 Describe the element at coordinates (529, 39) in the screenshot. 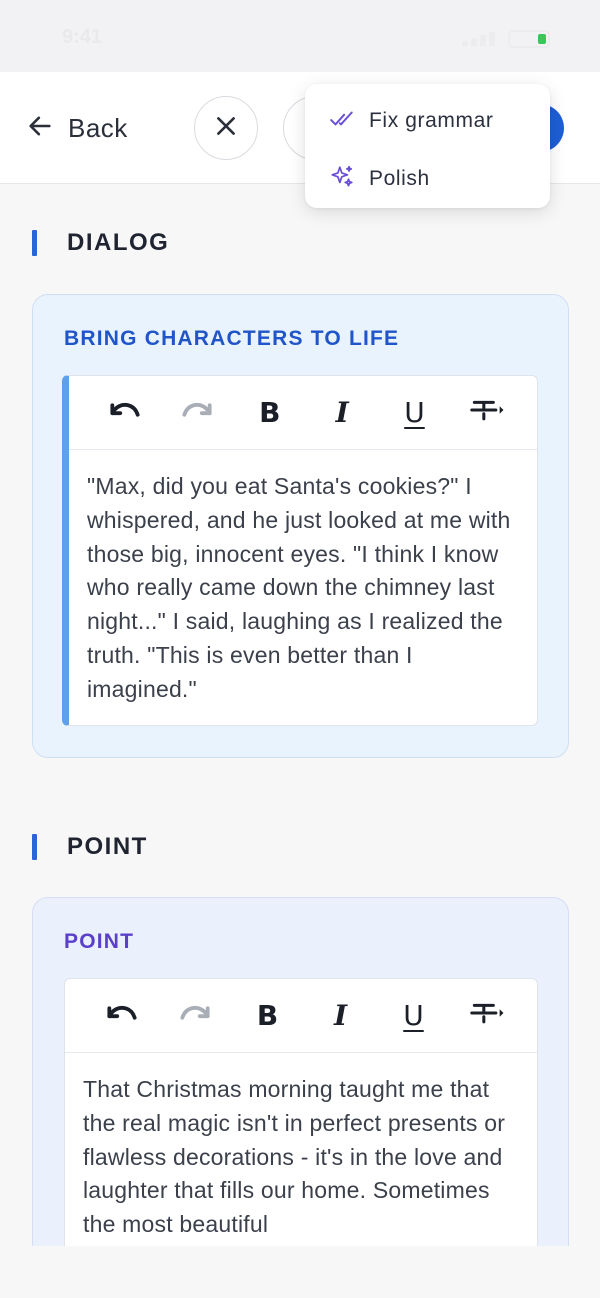

I see `battery-icon` at that location.